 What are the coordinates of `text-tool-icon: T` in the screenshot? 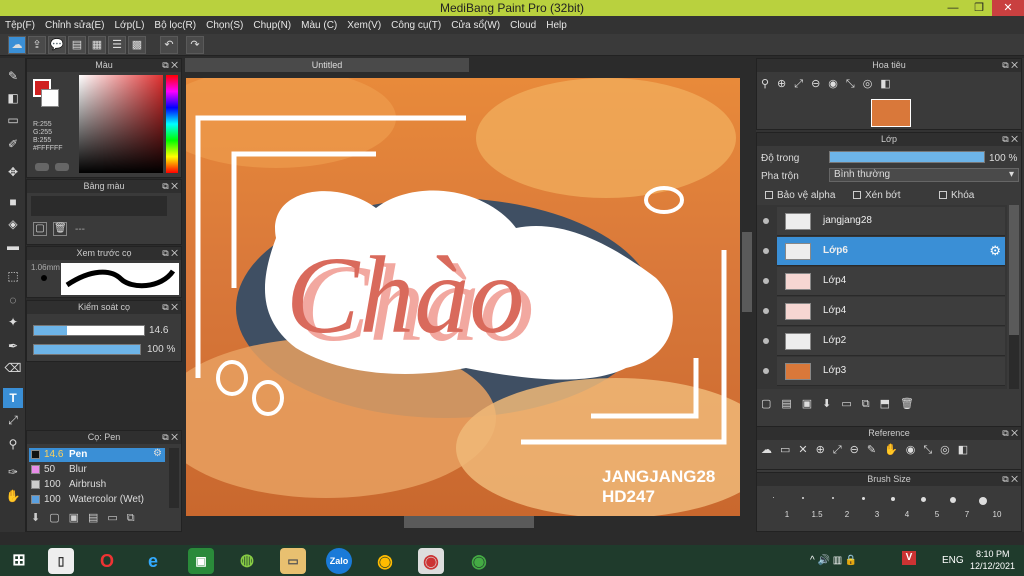 It's located at (13, 398).